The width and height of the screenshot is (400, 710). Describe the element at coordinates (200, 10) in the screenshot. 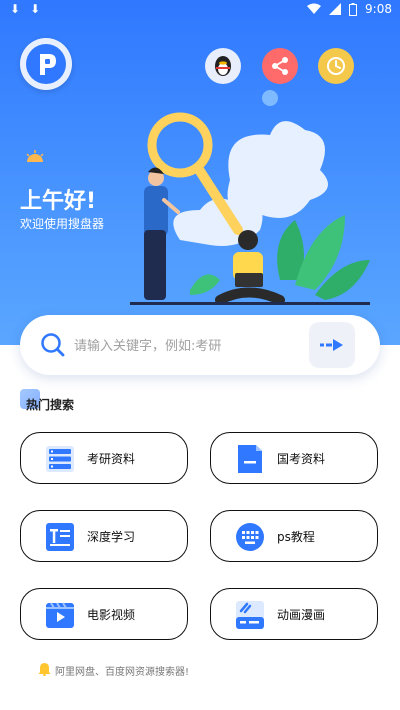

I see `status-bar: ⬇ ⬇ 9:08` at that location.